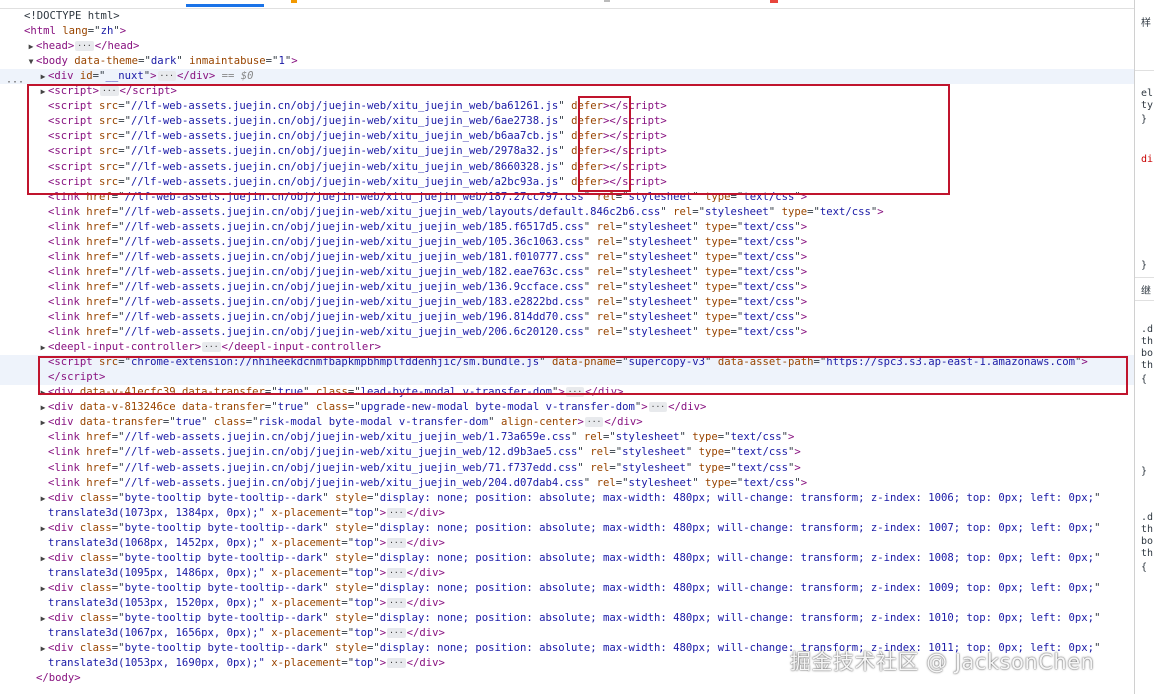 The width and height of the screenshot is (1154, 694). What do you see at coordinates (15, 82) in the screenshot?
I see `row-actions-menu-icon: ···` at bounding box center [15, 82].